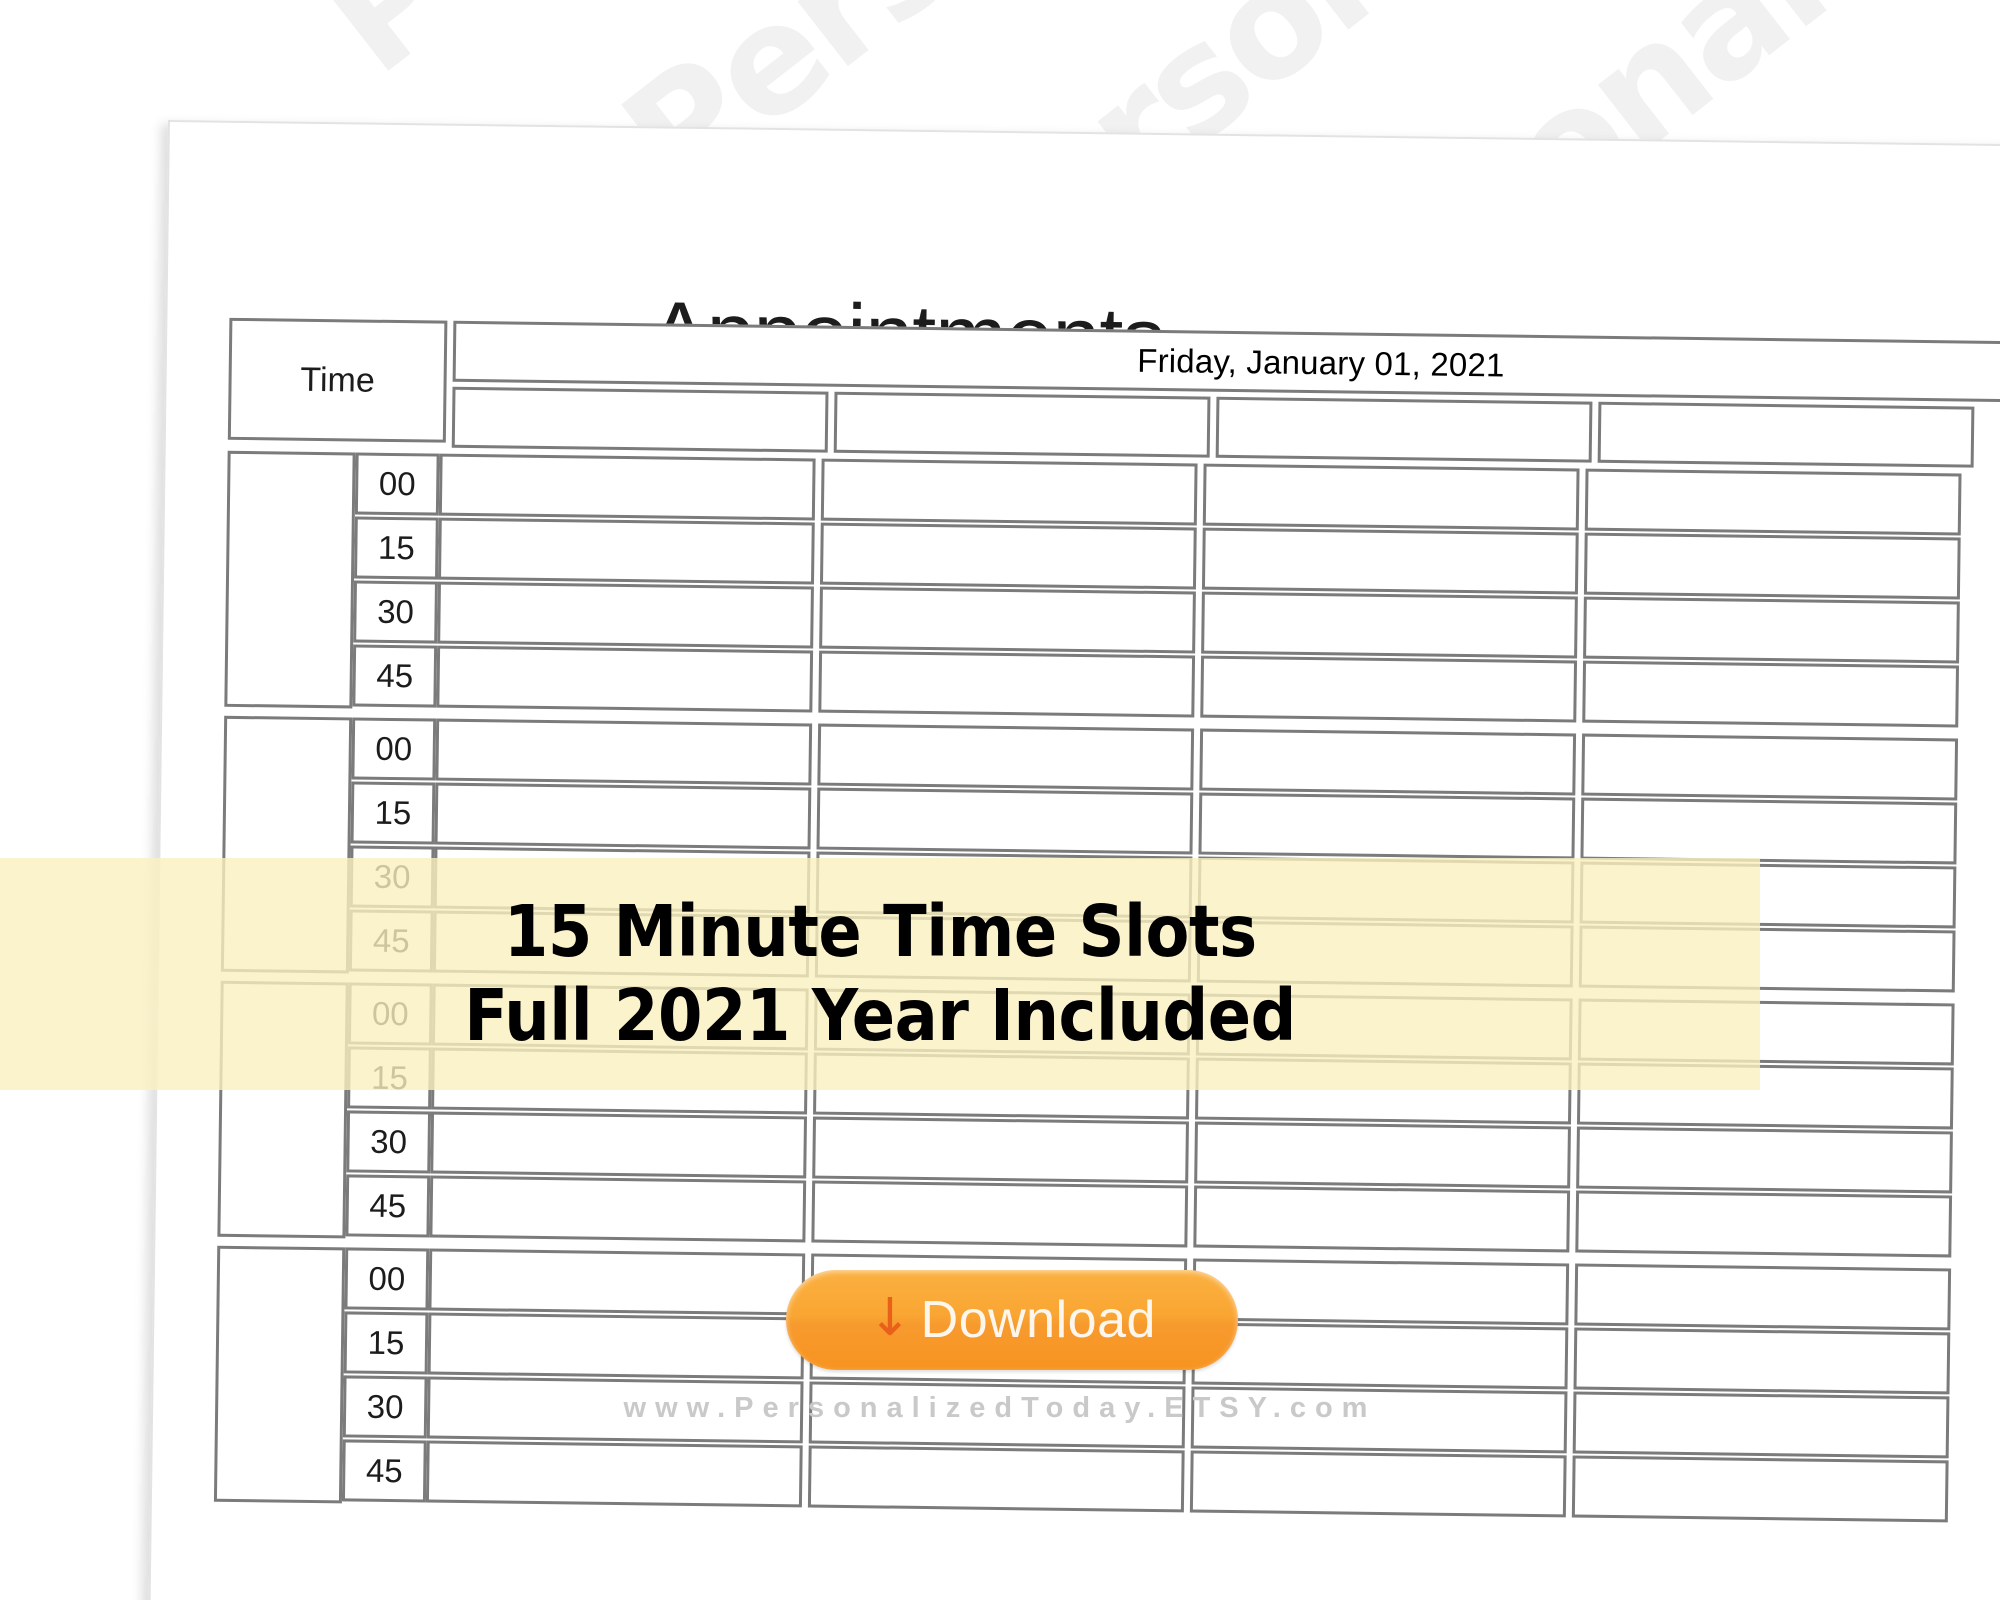 The image size is (2000, 1600). I want to click on download-button-label: Download, so click(1038, 1320).